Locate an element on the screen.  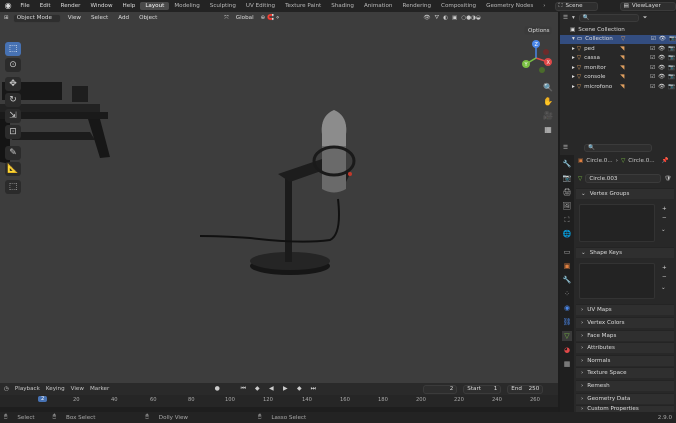
gizmo-icon: ⛛ is located at coordinates (436, 18).